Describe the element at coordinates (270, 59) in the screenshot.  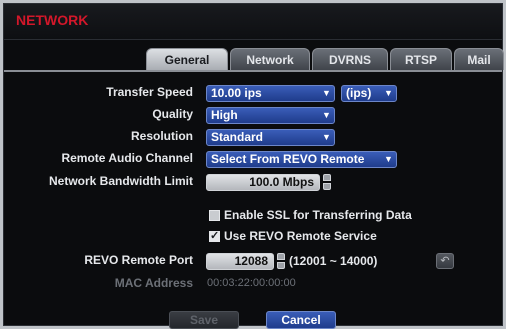
I see `tab-network: Network` at that location.